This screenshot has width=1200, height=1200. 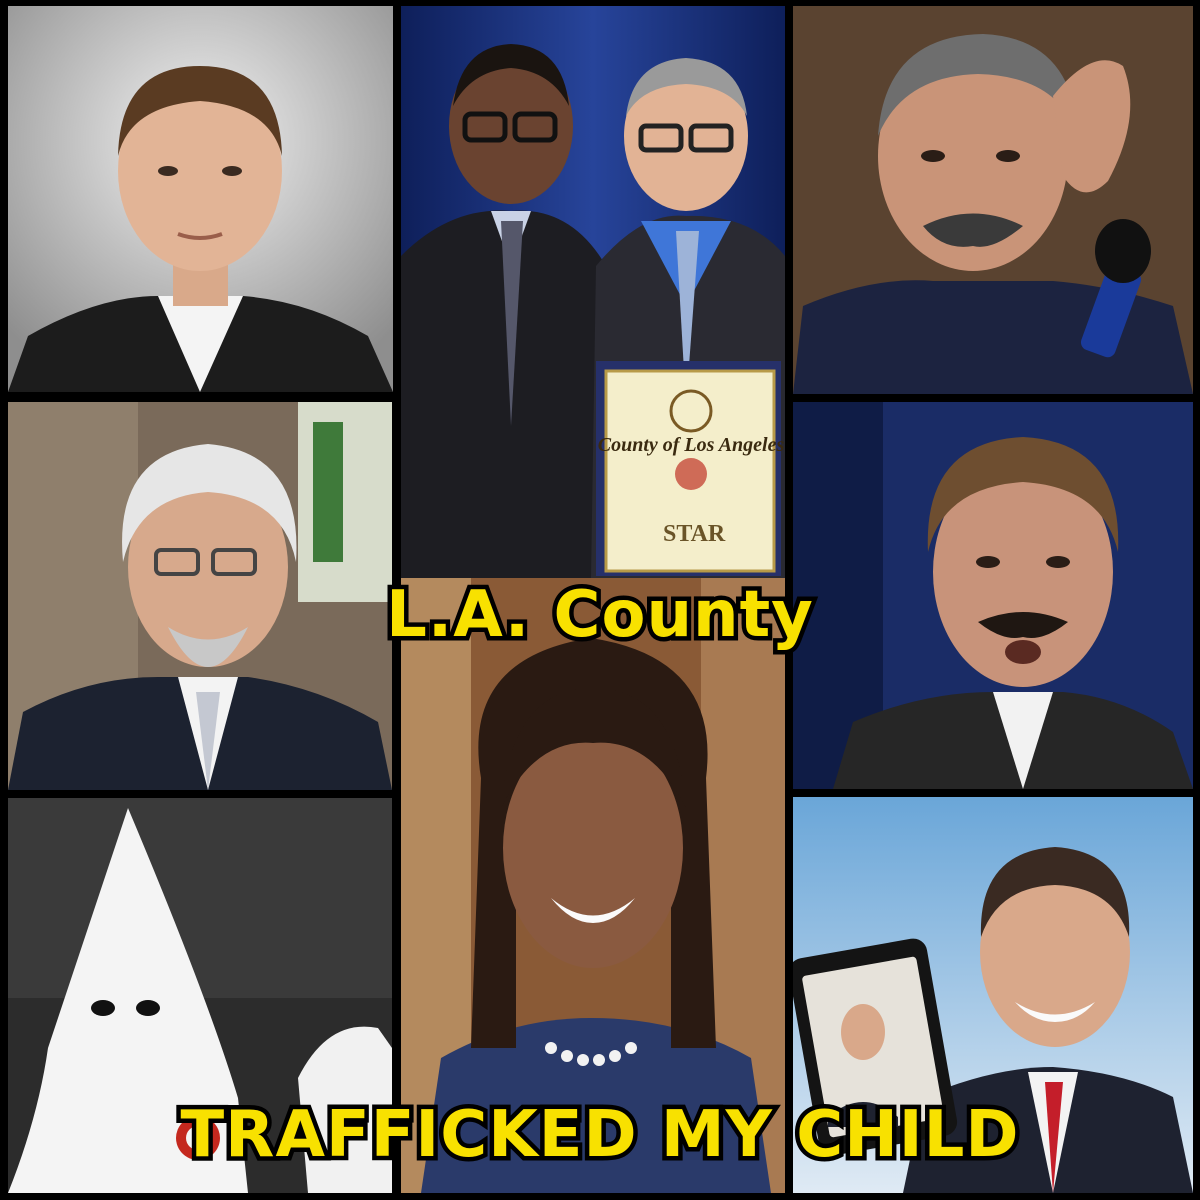 I want to click on caption-bottom: TRAFFICKED MY CHILD, so click(x=599, y=1135).